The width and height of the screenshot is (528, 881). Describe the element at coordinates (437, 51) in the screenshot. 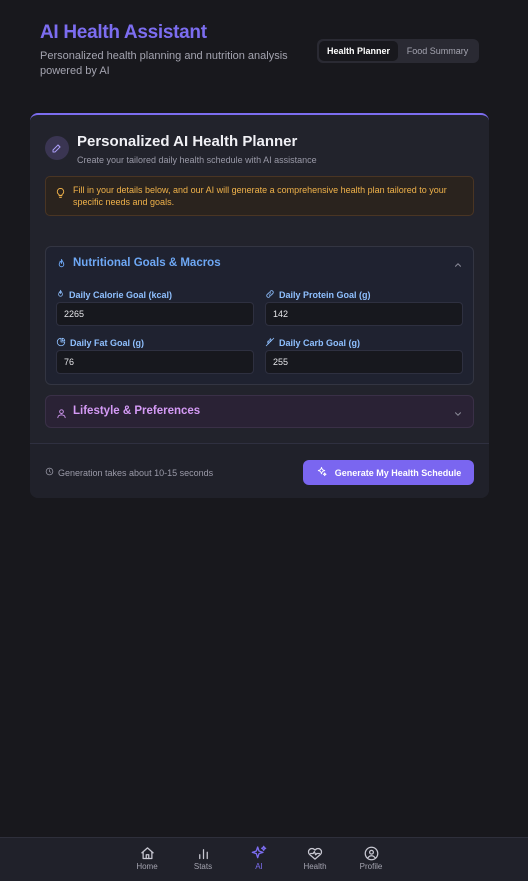

I see `tab-food-summary: Food Summary` at that location.